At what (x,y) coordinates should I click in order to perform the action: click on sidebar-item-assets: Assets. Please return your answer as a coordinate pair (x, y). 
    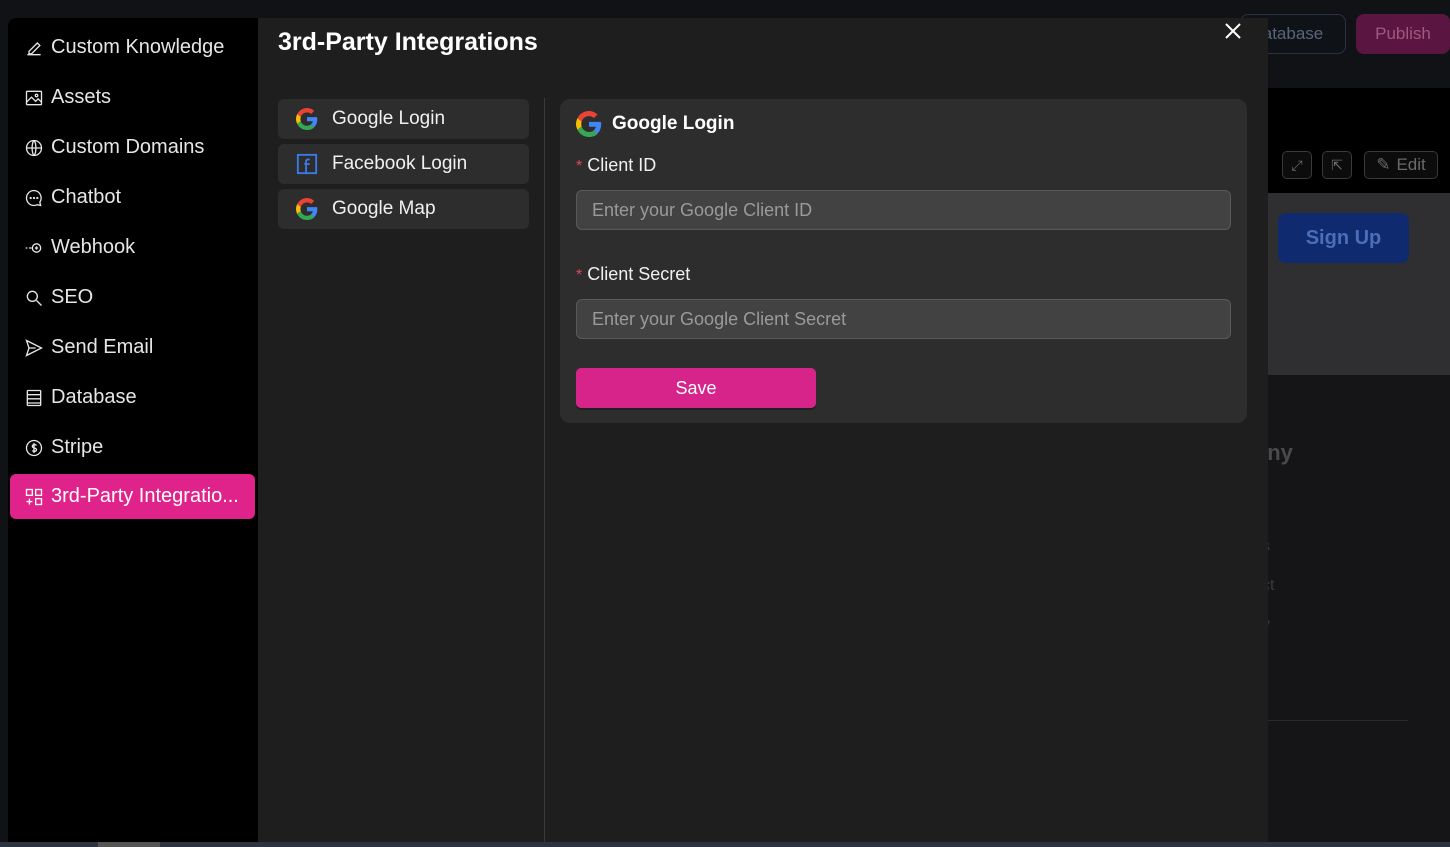
    Looking at the image, I should click on (132, 97).